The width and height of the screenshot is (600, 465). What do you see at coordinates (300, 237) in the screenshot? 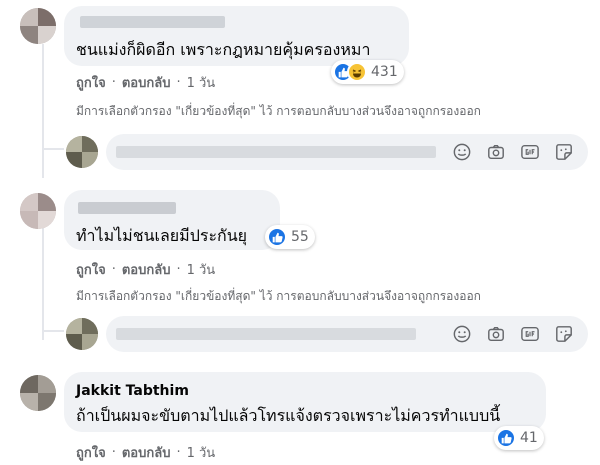
I see `reaction-count: 55` at bounding box center [300, 237].